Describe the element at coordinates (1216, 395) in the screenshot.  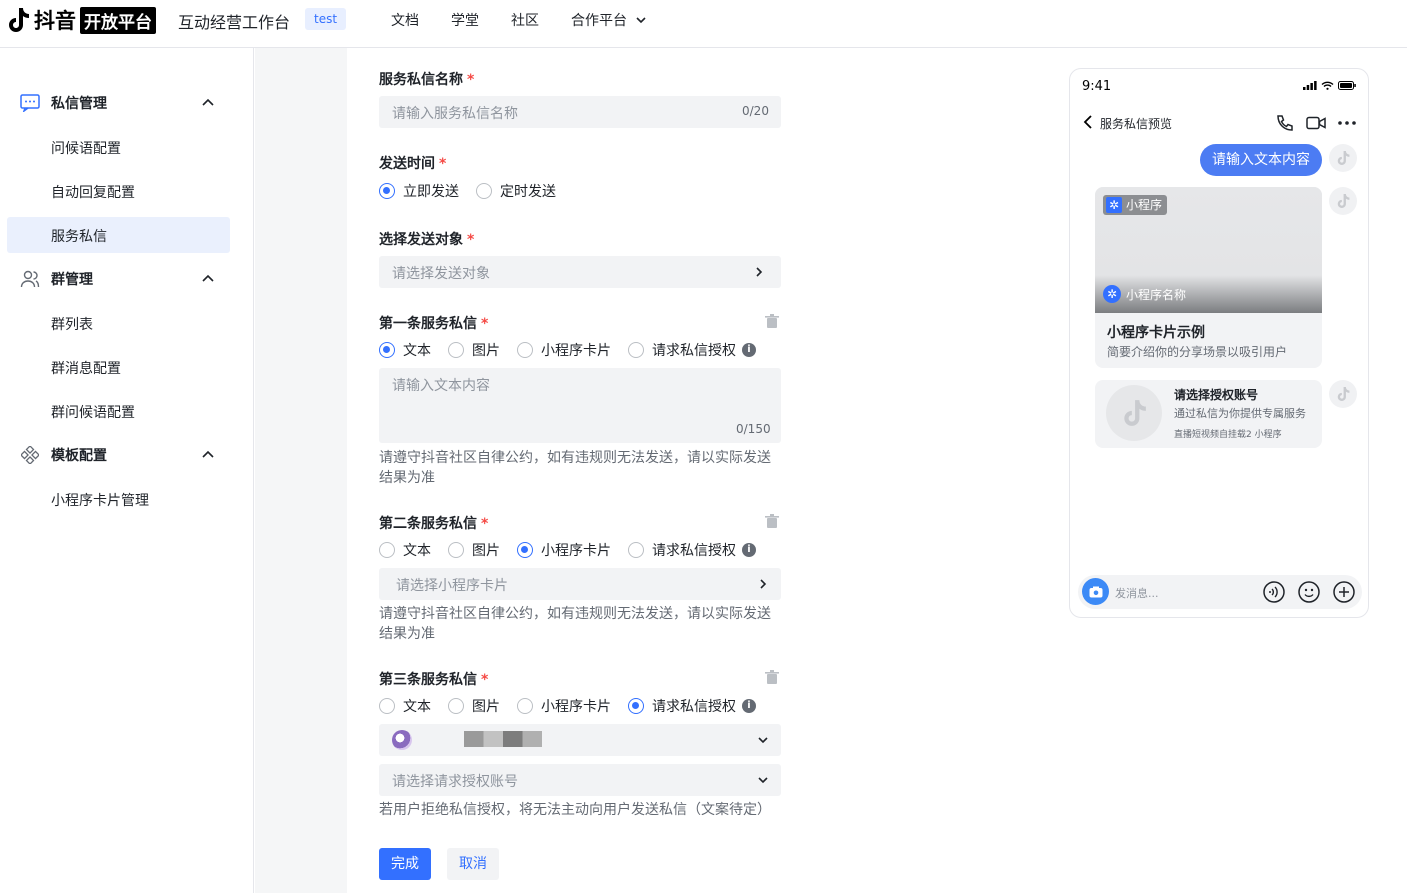
I see `auth-title: 请选择授权账号` at that location.